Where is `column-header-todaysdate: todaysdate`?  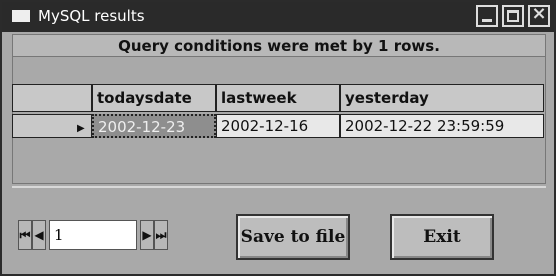
column-header-todaysdate: todaysdate is located at coordinates (154, 98).